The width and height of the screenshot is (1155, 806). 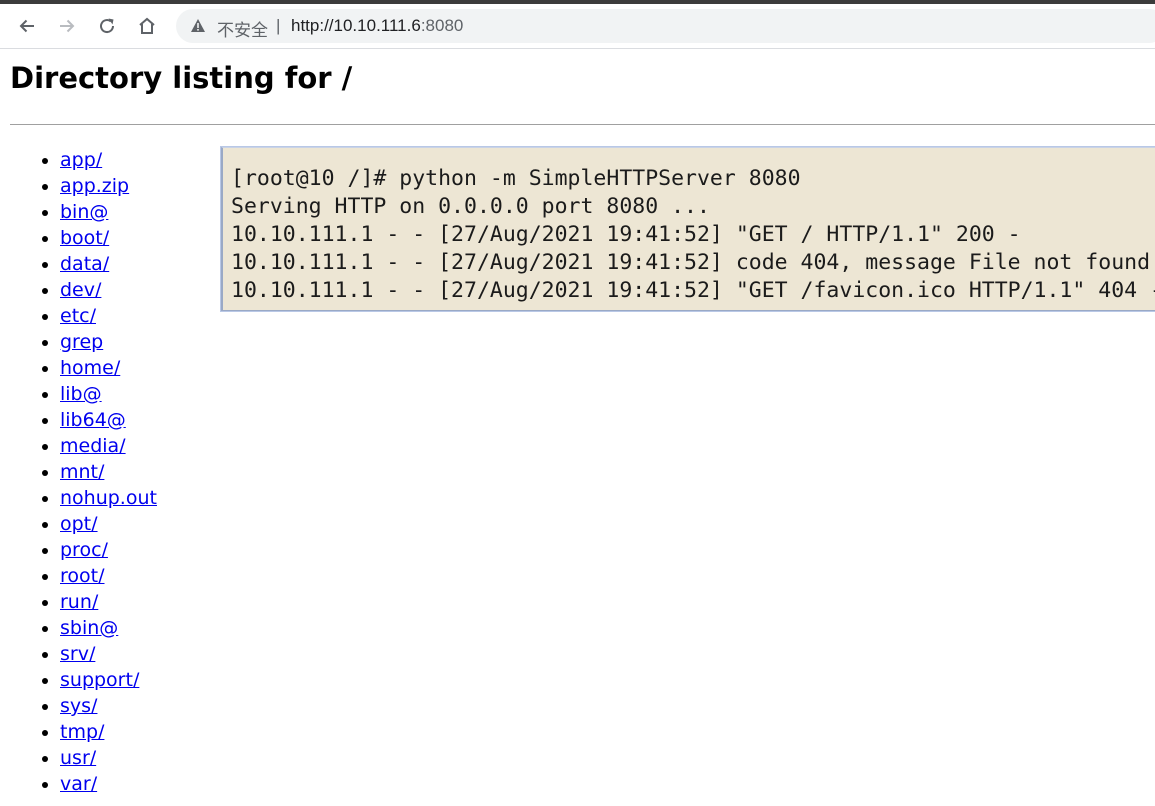 I want to click on list-item: lib64@, so click(x=108, y=420).